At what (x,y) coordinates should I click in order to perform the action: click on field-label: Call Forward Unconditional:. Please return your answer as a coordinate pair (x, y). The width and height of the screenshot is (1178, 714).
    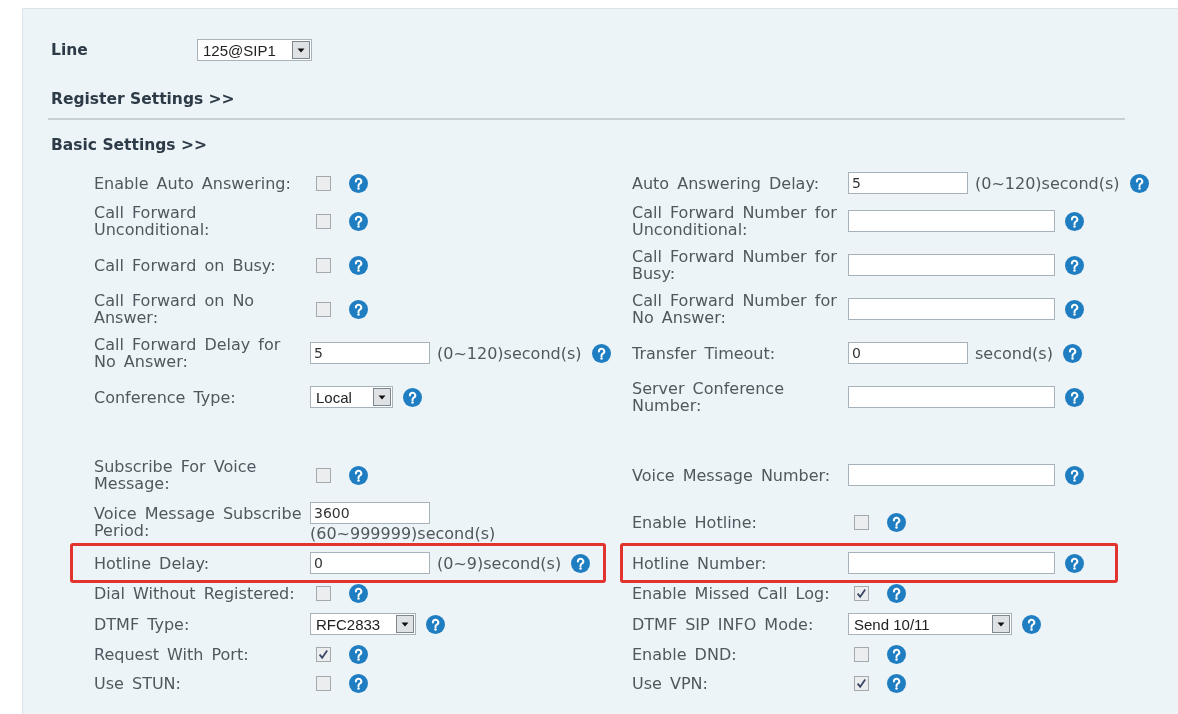
    Looking at the image, I should click on (152, 221).